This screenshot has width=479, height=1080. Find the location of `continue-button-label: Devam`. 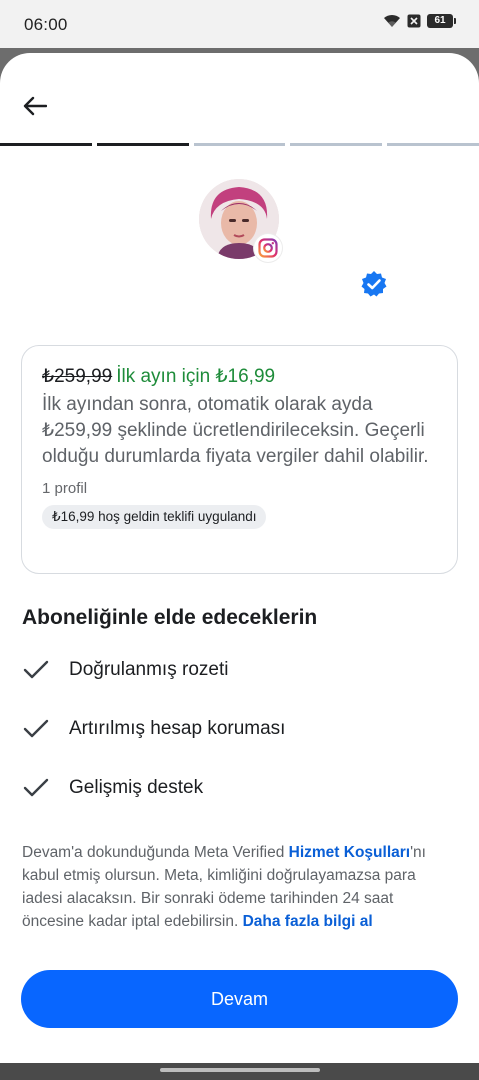

continue-button-label: Devam is located at coordinates (239, 998).